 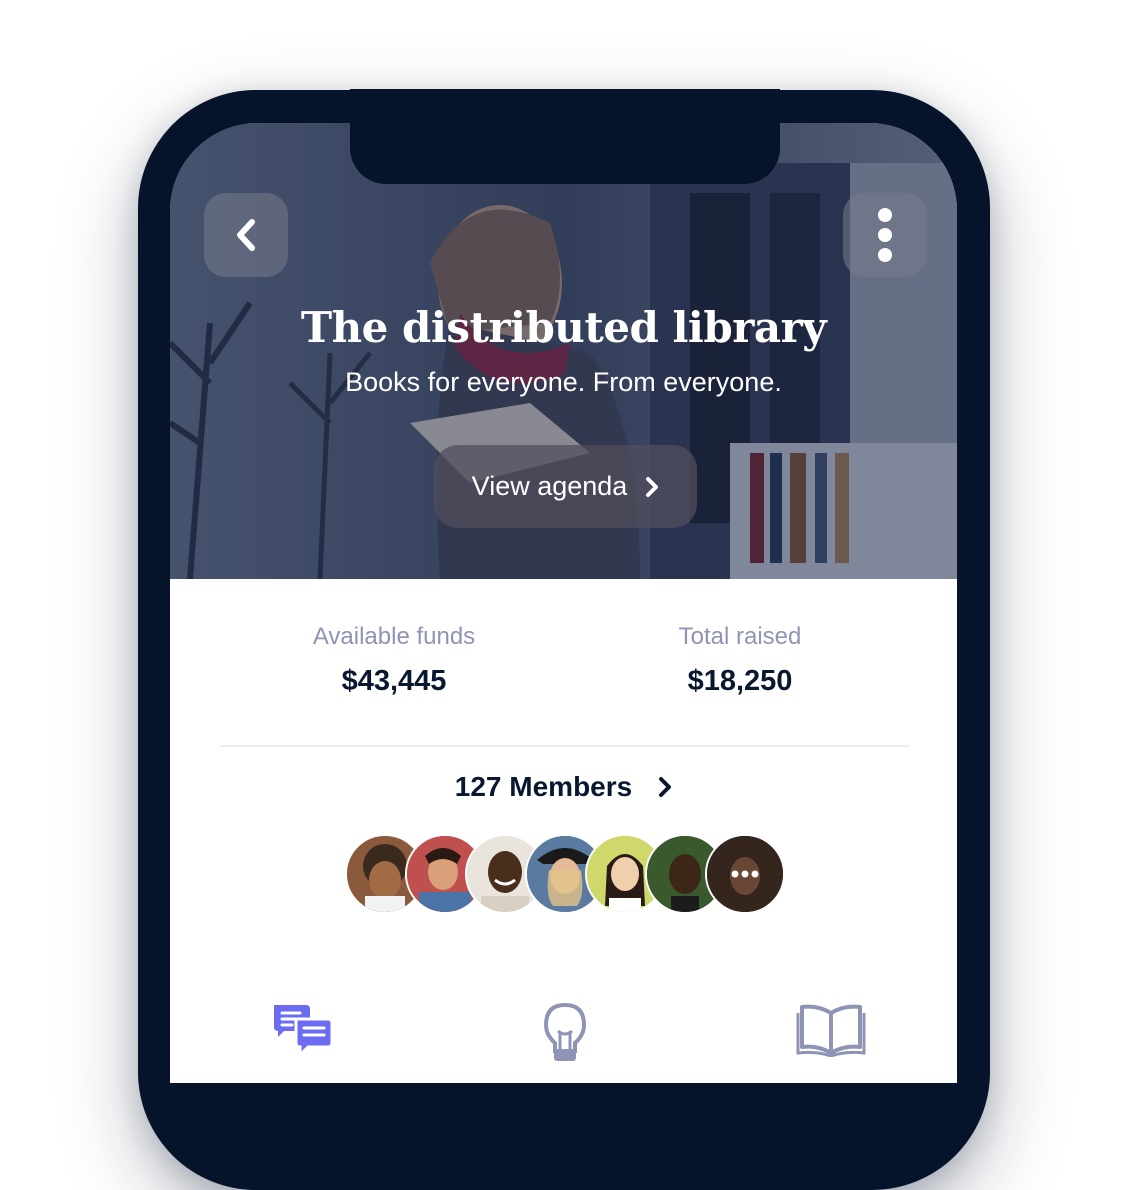 I want to click on chat-icon, so click(x=304, y=1032).